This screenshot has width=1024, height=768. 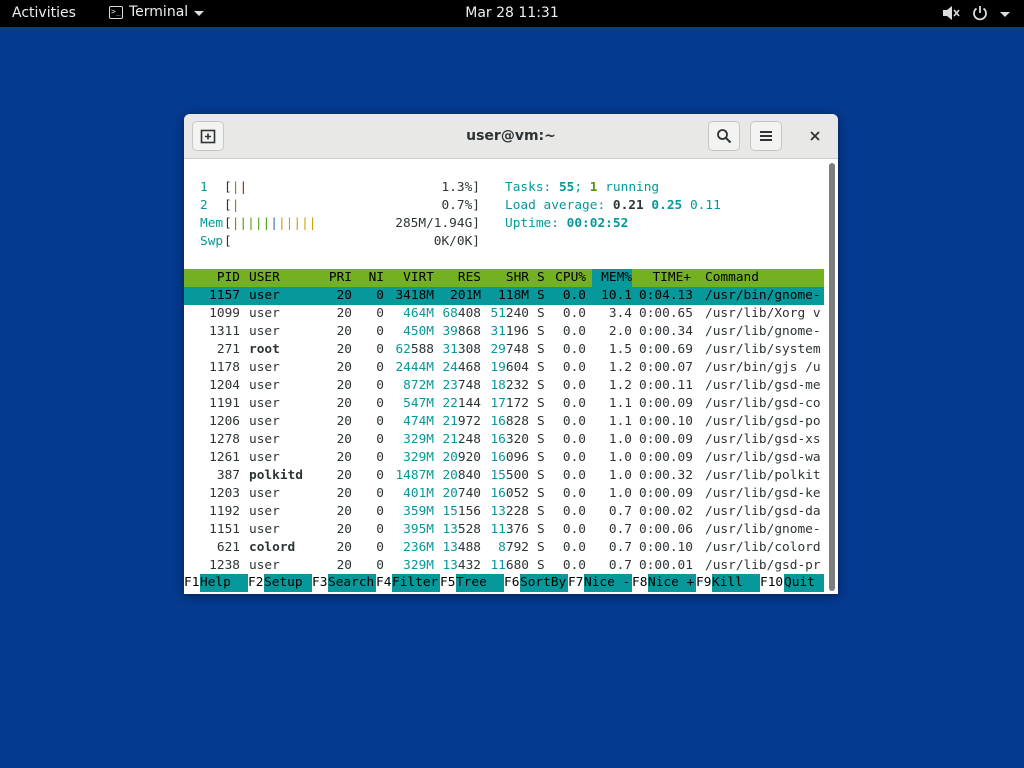 I want to click on fkey-label: Kill, so click(x=736, y=583).